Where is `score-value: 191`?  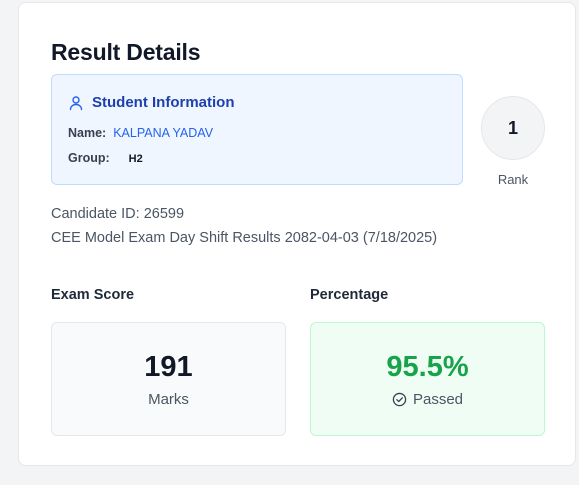
score-value: 191 is located at coordinates (168, 367).